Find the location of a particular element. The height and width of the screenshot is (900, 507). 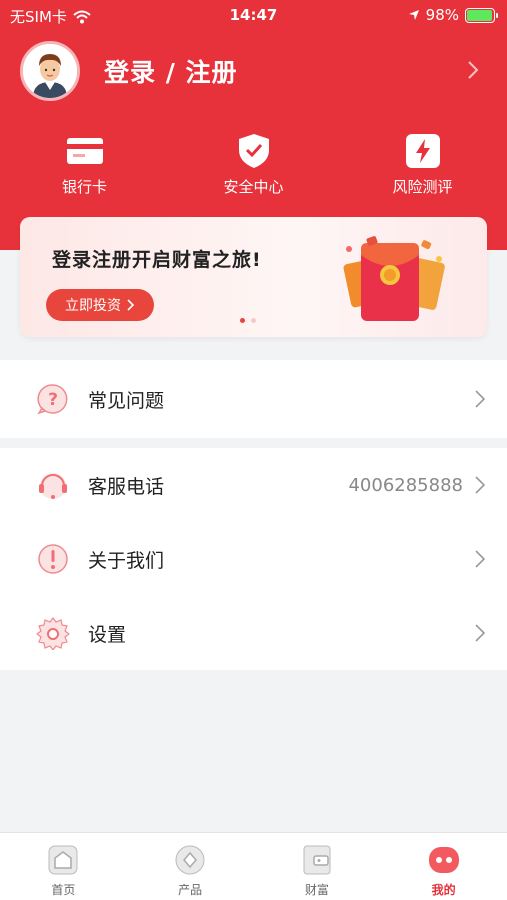

lightning-icon is located at coordinates (422, 151).